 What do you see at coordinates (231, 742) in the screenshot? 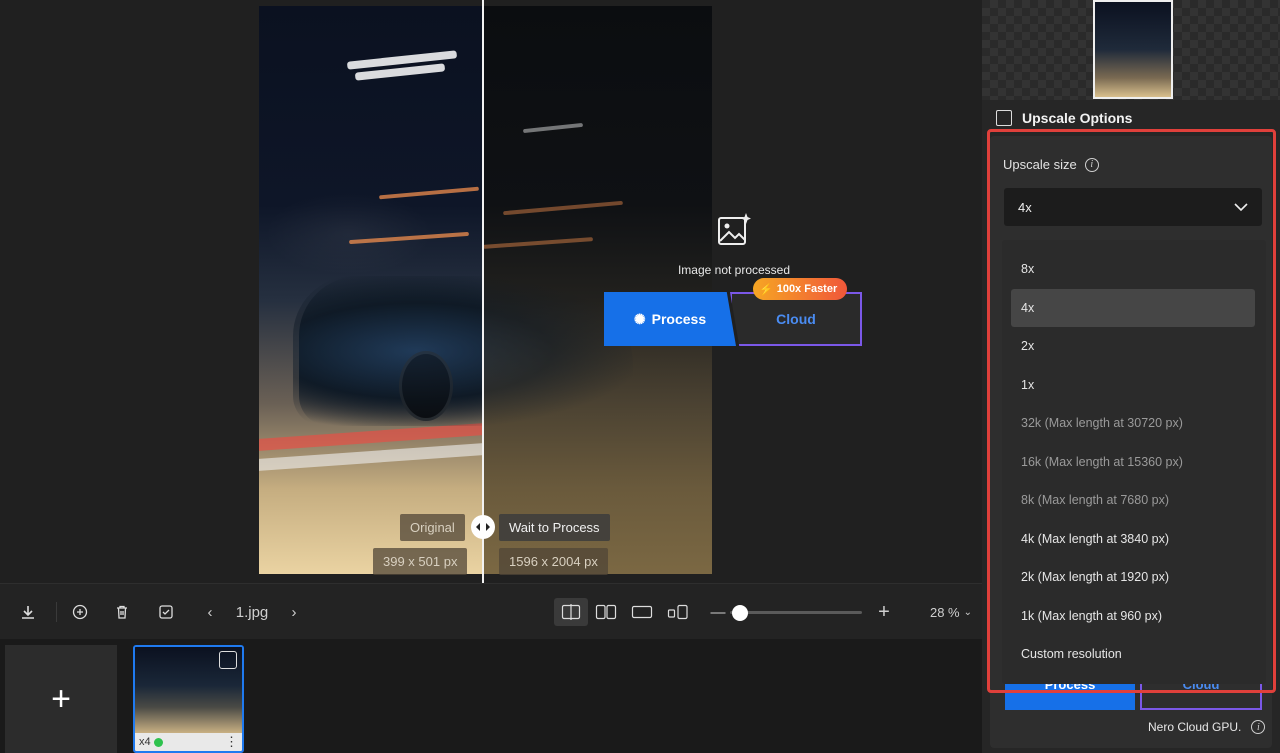
I see `more-options-icon: ⋮` at bounding box center [231, 742].